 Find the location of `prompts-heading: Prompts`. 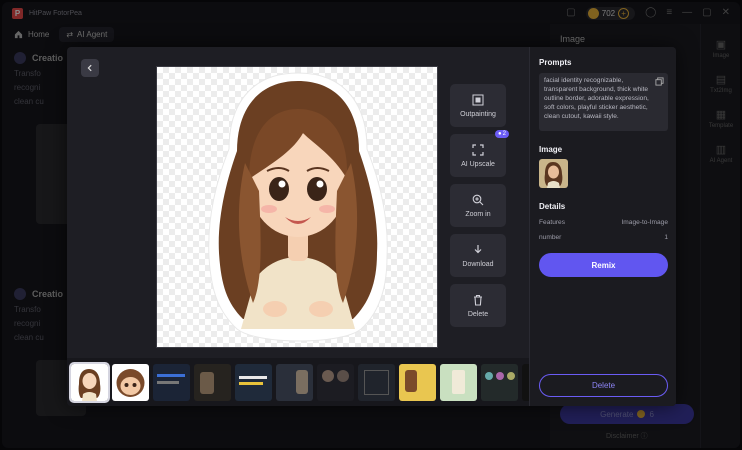

prompts-heading: Prompts is located at coordinates (555, 62).